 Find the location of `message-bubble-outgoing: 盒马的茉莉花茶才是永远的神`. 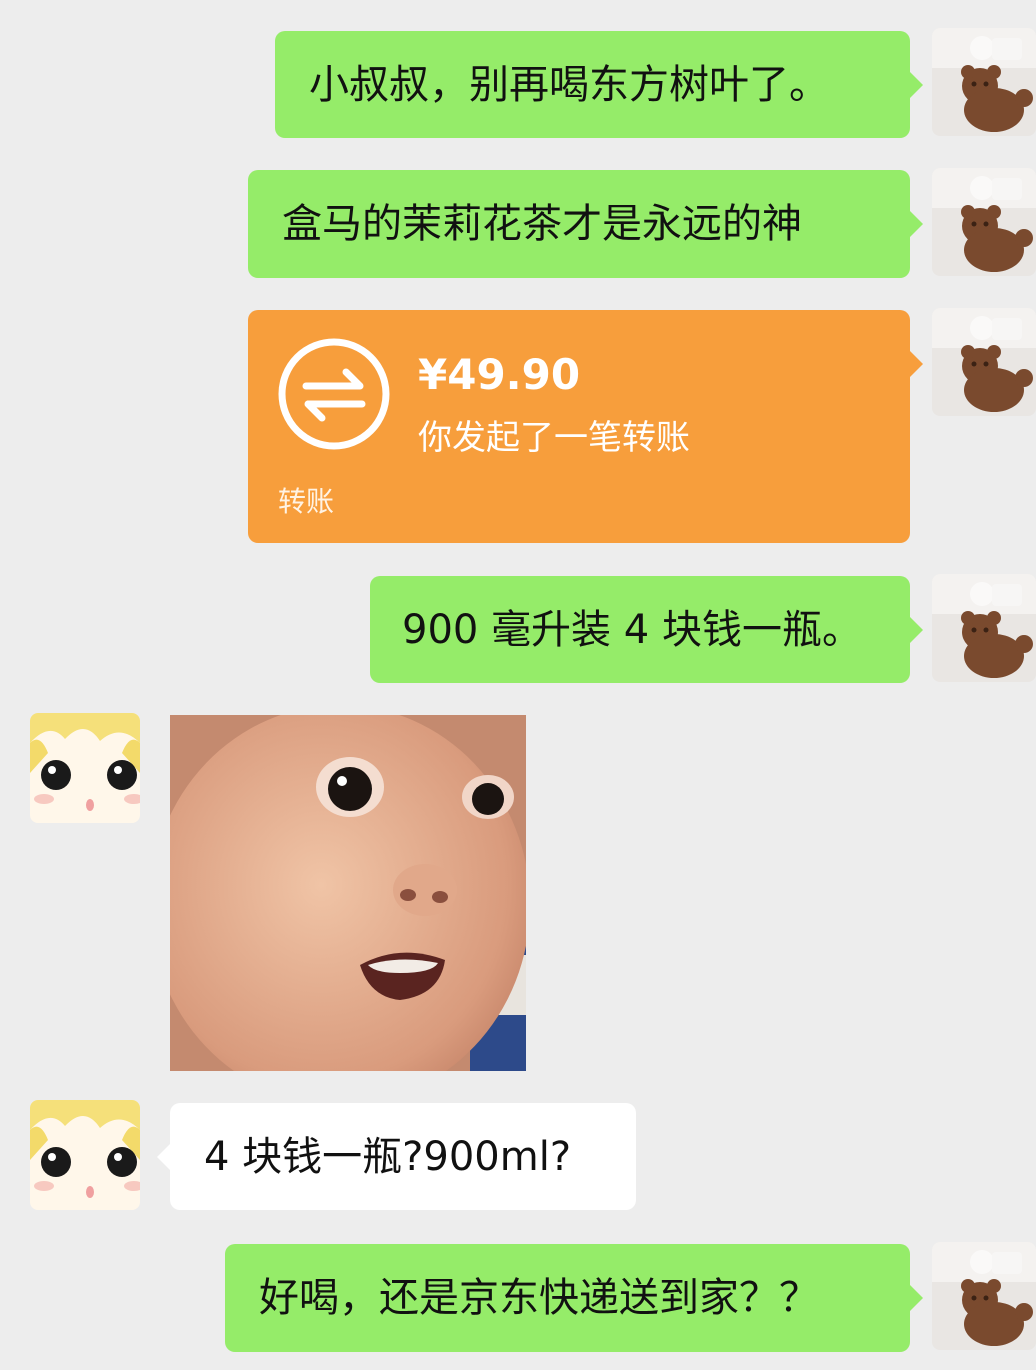

message-bubble-outgoing: 盒马的茉莉花茶才是永远的神 is located at coordinates (585, 224).